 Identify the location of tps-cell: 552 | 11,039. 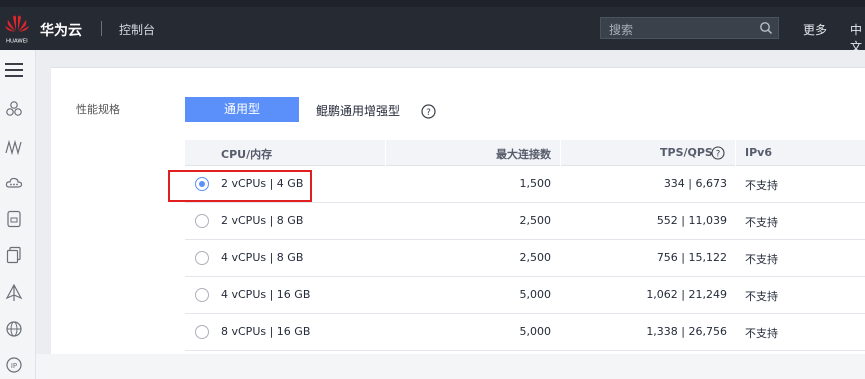
(691, 220).